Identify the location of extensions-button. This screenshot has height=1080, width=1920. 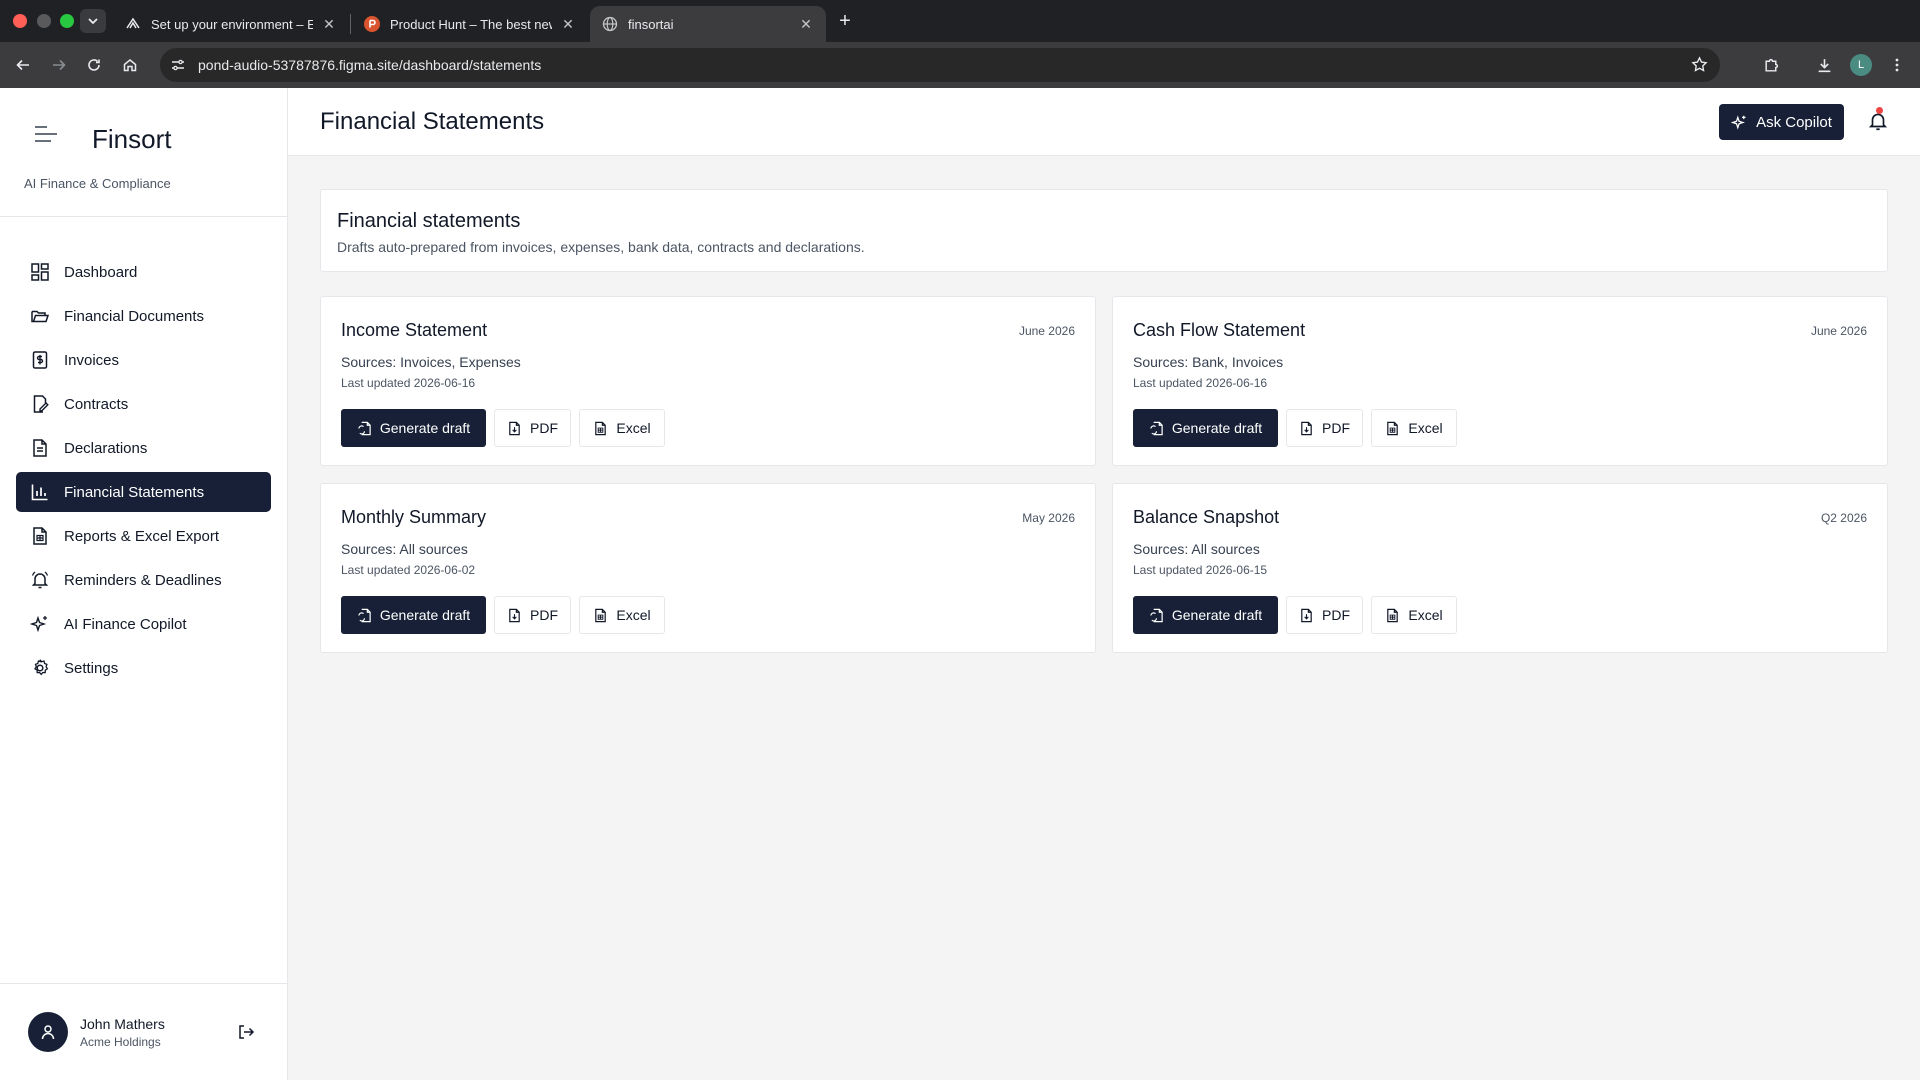
(1771, 65).